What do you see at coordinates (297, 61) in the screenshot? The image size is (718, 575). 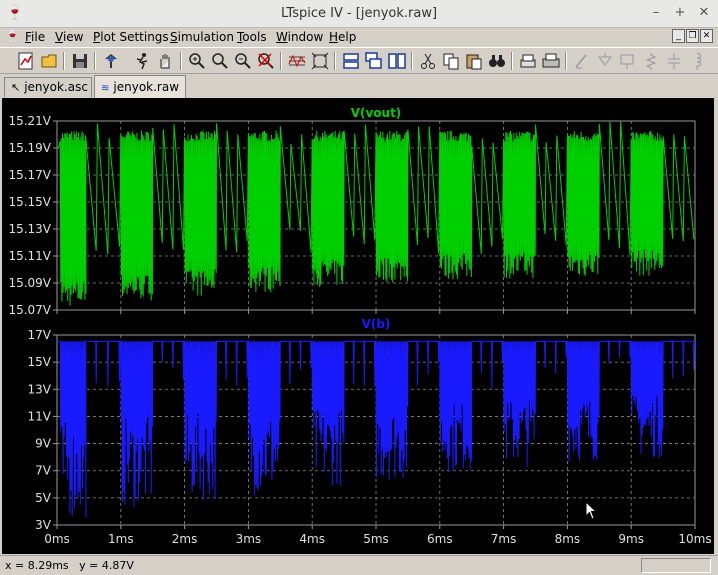 I see `autorange-icon` at bounding box center [297, 61].